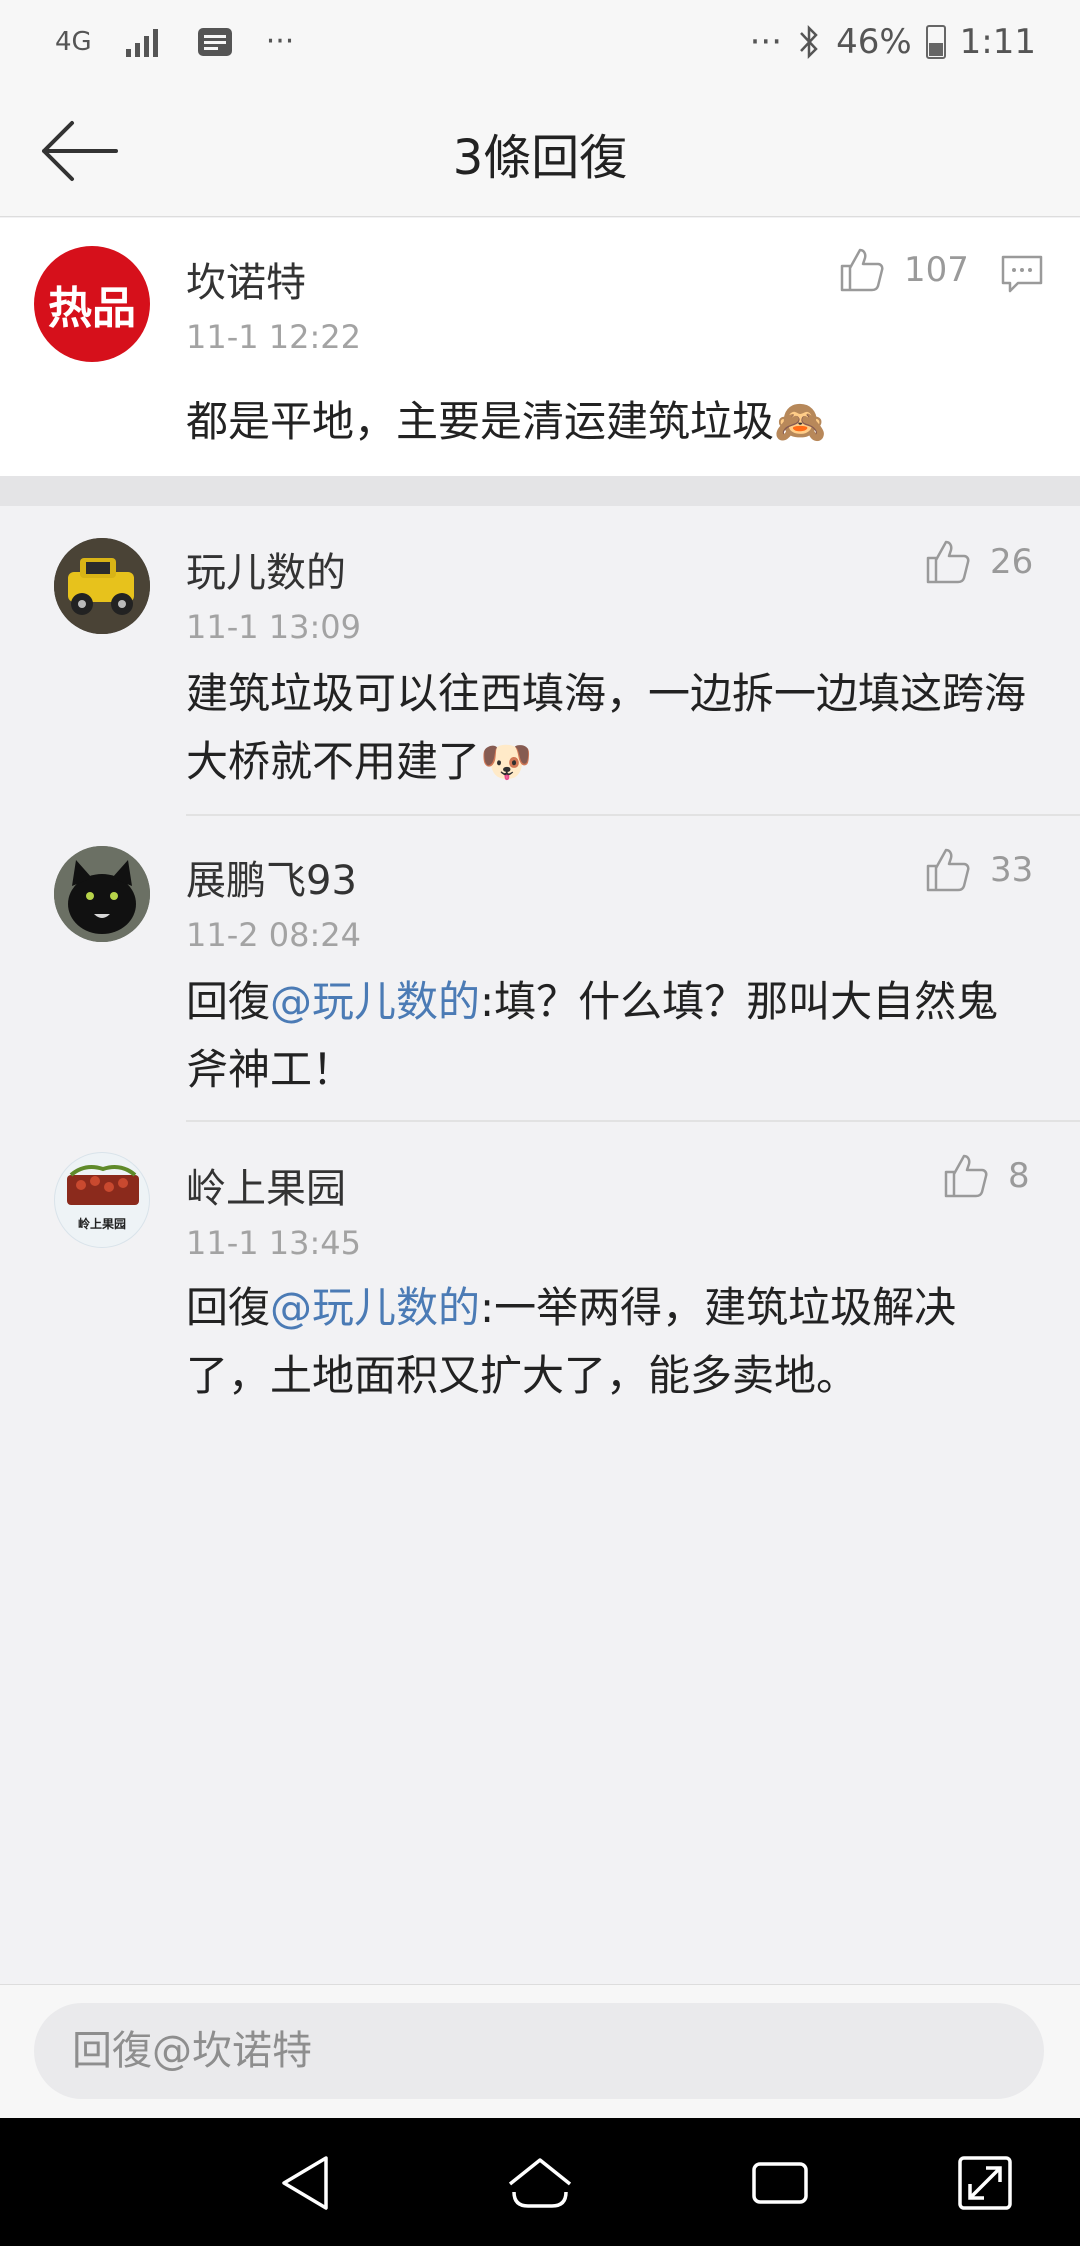 The width and height of the screenshot is (1080, 2246). I want to click on reply-time: 11-1 13:45, so click(274, 1243).